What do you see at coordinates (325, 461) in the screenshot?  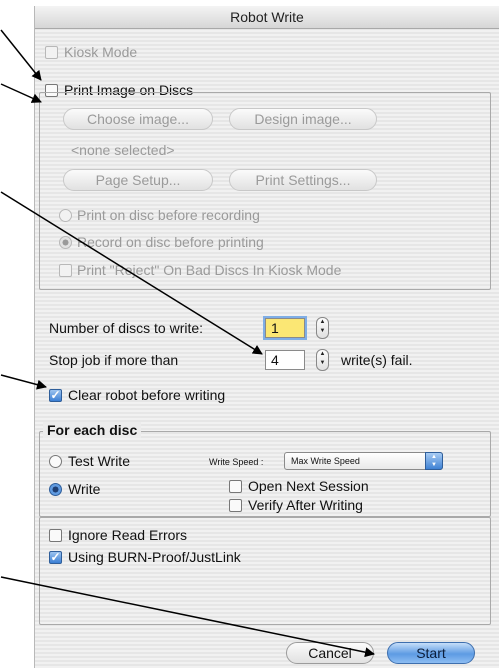 I see `write-speed-value: Max Write Speed` at bounding box center [325, 461].